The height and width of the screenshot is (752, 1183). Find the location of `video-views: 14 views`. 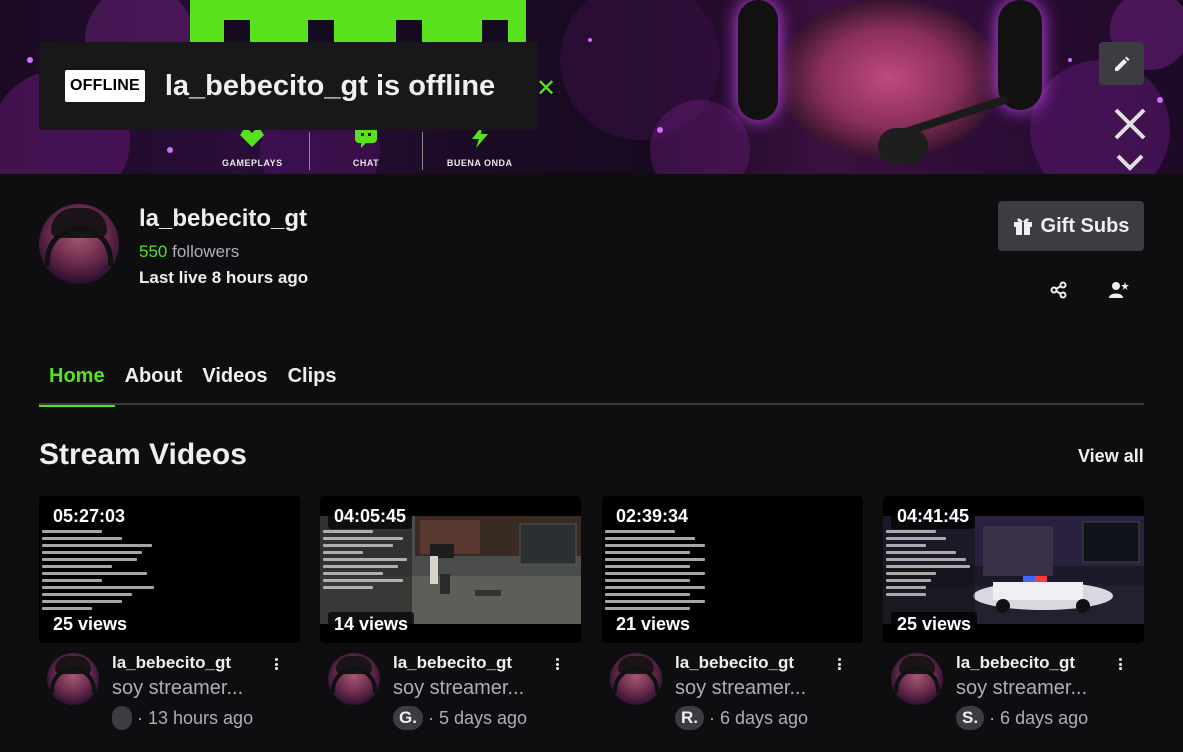

video-views: 14 views is located at coordinates (371, 624).